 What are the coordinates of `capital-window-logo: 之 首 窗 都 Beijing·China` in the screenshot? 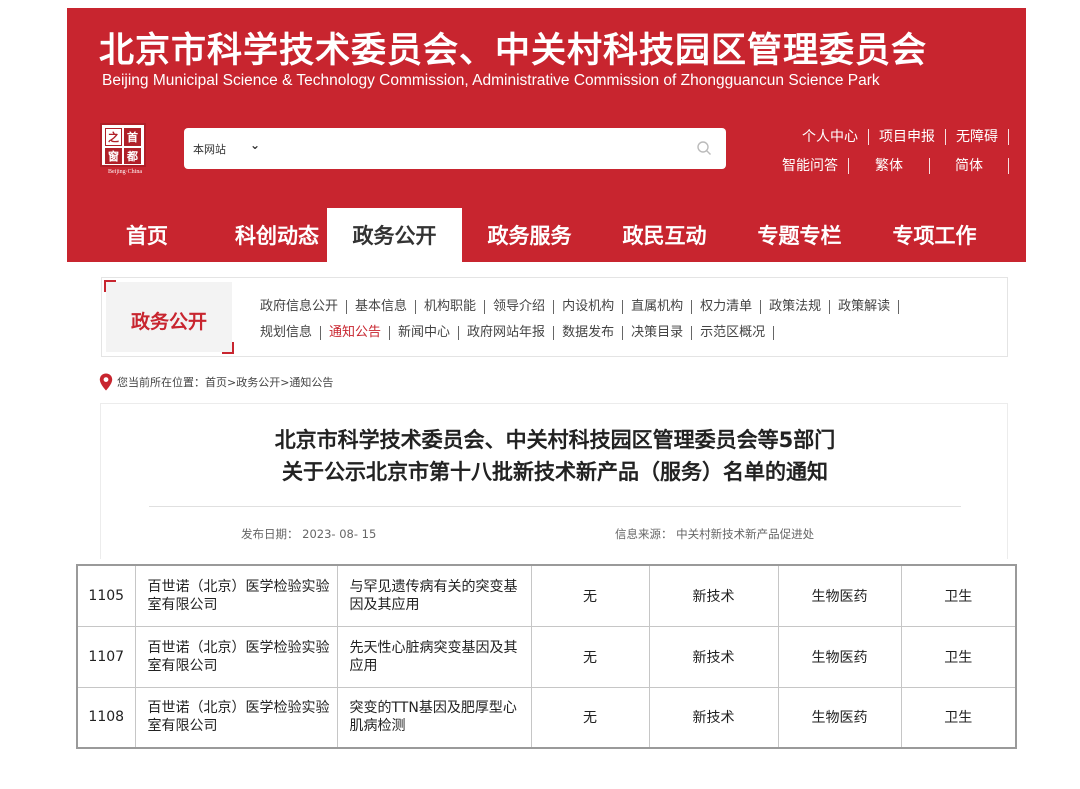 It's located at (123, 151).